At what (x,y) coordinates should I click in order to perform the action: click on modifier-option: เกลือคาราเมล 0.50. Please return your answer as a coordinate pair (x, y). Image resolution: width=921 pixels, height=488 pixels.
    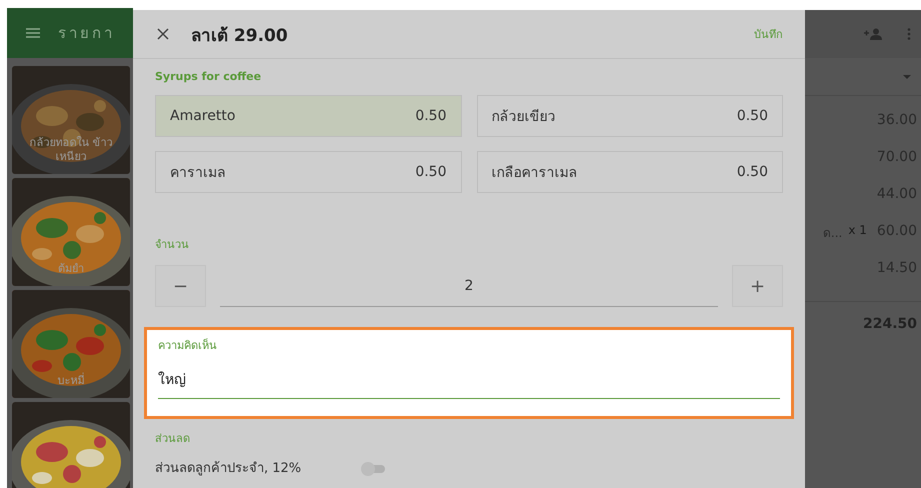
    Looking at the image, I should click on (629, 172).